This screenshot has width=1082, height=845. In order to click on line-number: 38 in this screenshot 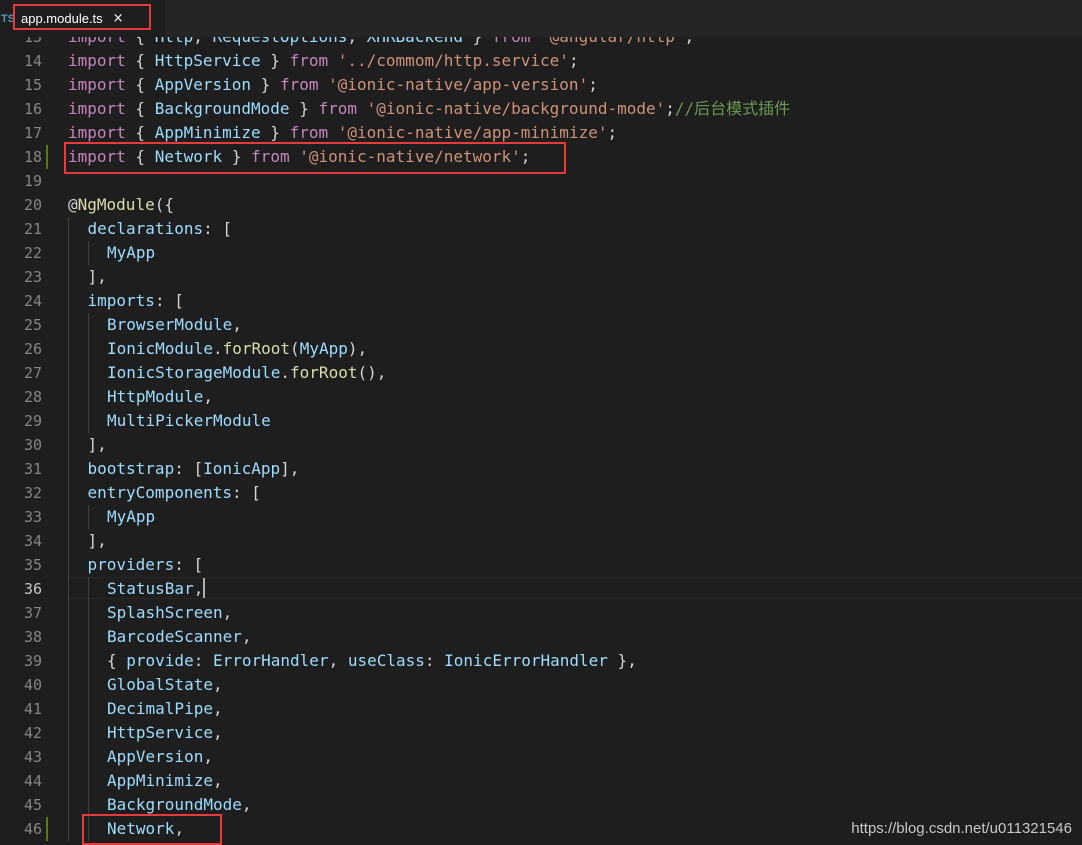, I will do `click(32, 637)`.